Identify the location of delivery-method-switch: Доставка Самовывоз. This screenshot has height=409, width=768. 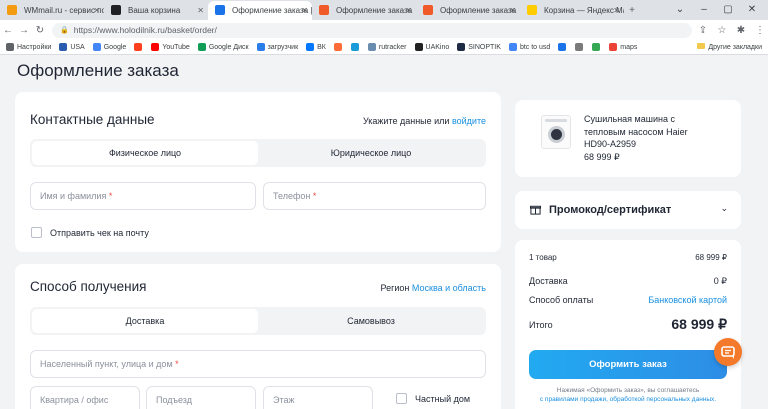
(258, 321).